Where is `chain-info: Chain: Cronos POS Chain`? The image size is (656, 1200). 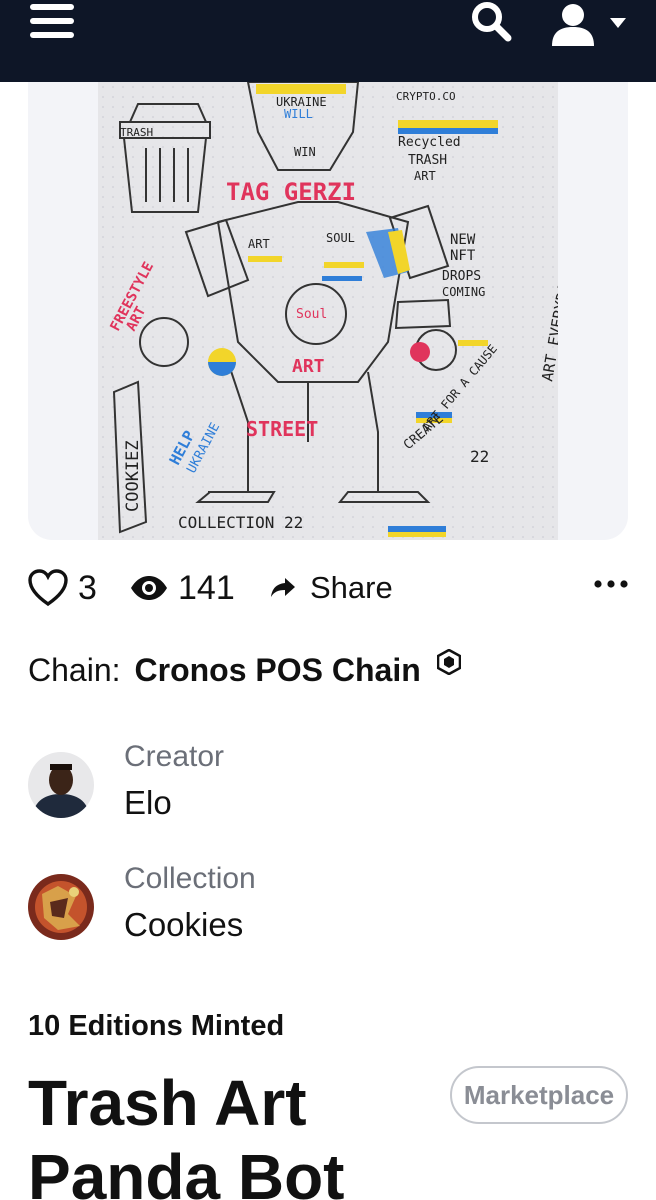
chain-info: Chain: Cronos POS Chain is located at coordinates (244, 668).